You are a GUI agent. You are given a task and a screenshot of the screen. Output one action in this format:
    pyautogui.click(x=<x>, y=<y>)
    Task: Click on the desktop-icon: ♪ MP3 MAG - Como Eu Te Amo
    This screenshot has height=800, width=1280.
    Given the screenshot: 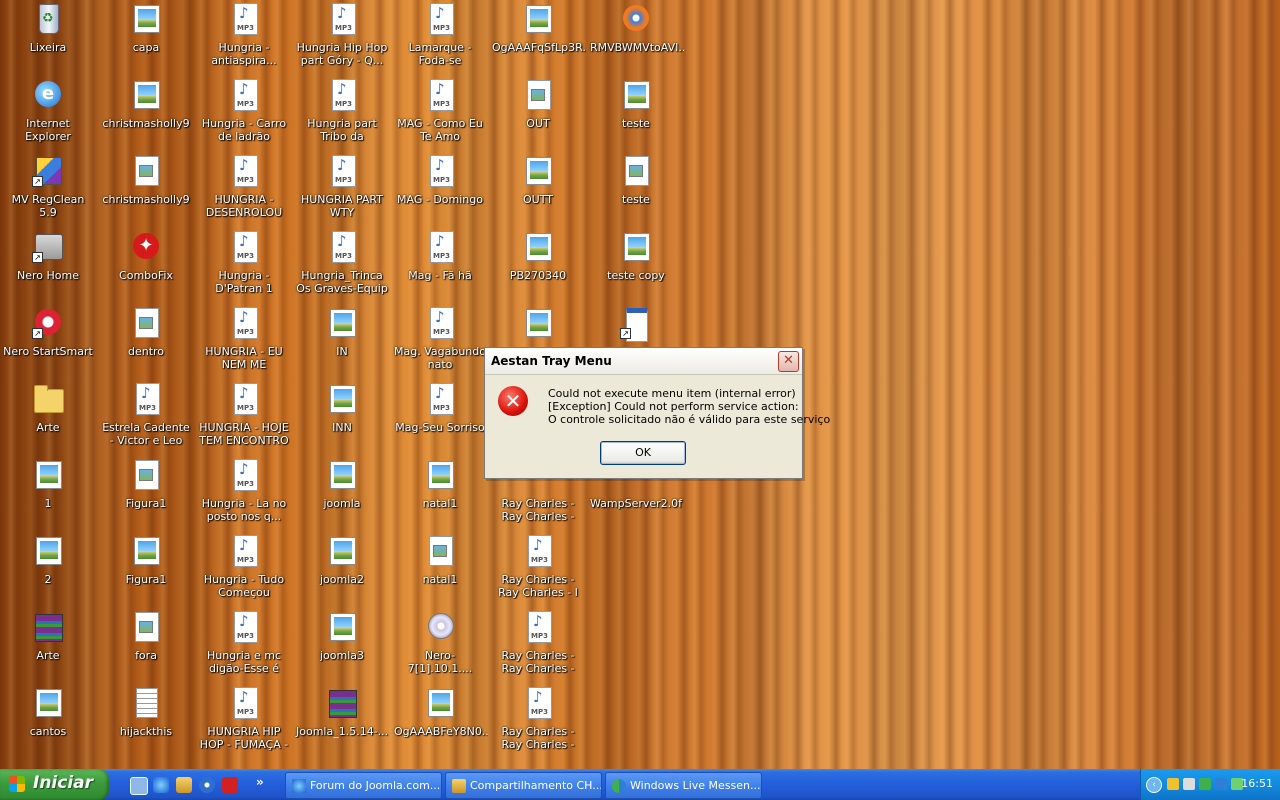 What is the action you would take?
    pyautogui.click(x=440, y=114)
    